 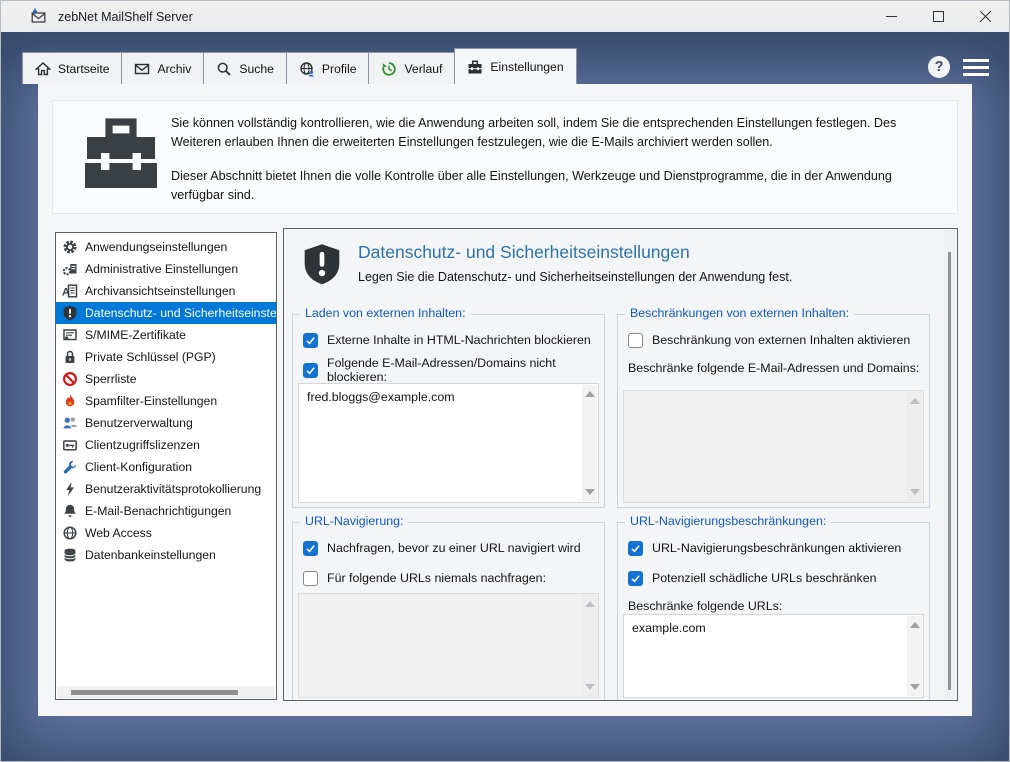 I want to click on group-legend: URL-Navigierung:, so click(x=354, y=521).